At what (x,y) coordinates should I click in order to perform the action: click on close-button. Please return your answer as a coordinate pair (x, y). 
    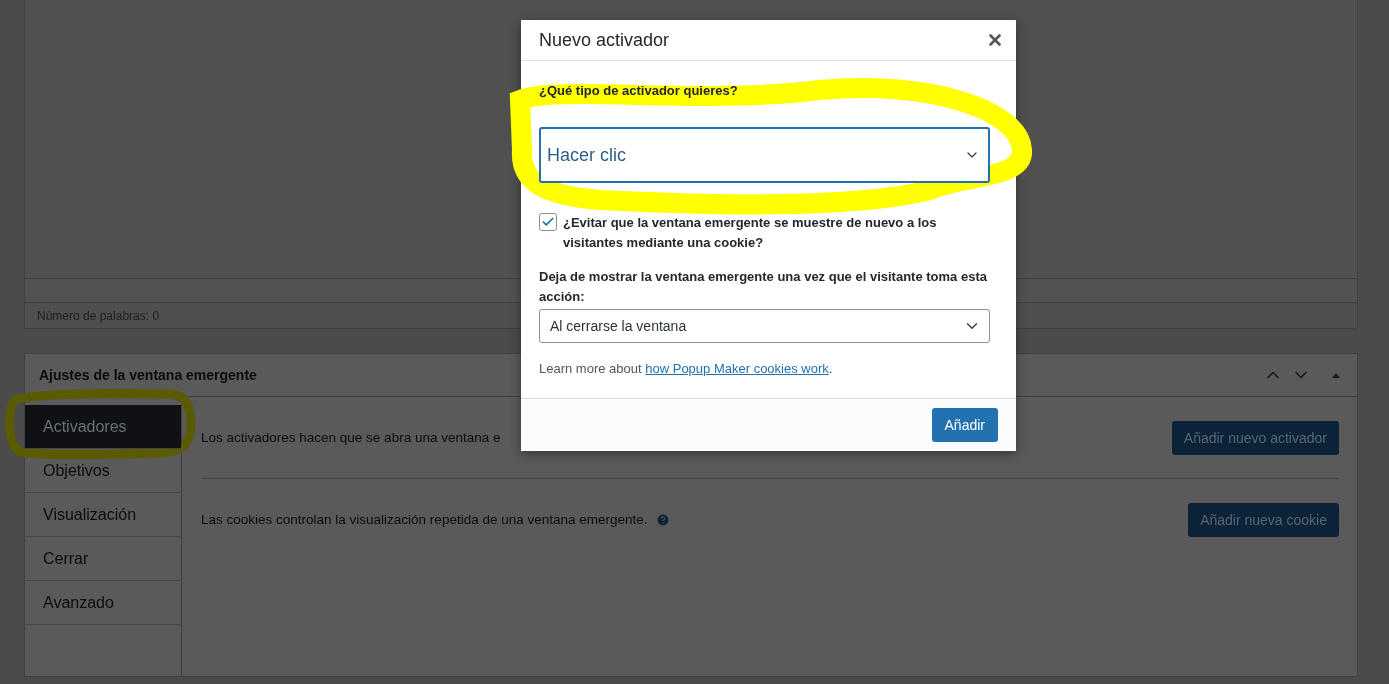
    Looking at the image, I should click on (995, 40).